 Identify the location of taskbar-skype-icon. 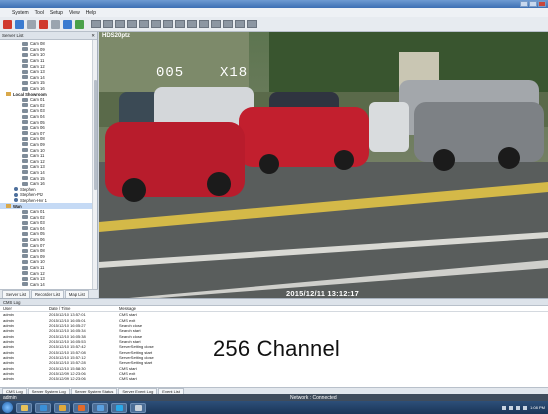
(119, 407).